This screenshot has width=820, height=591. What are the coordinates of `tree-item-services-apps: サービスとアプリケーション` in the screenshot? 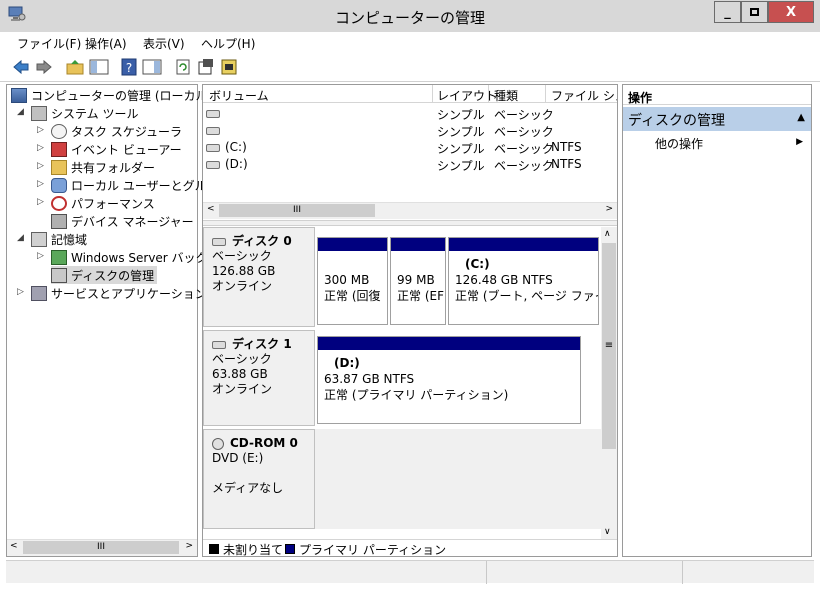 It's located at (119, 293).